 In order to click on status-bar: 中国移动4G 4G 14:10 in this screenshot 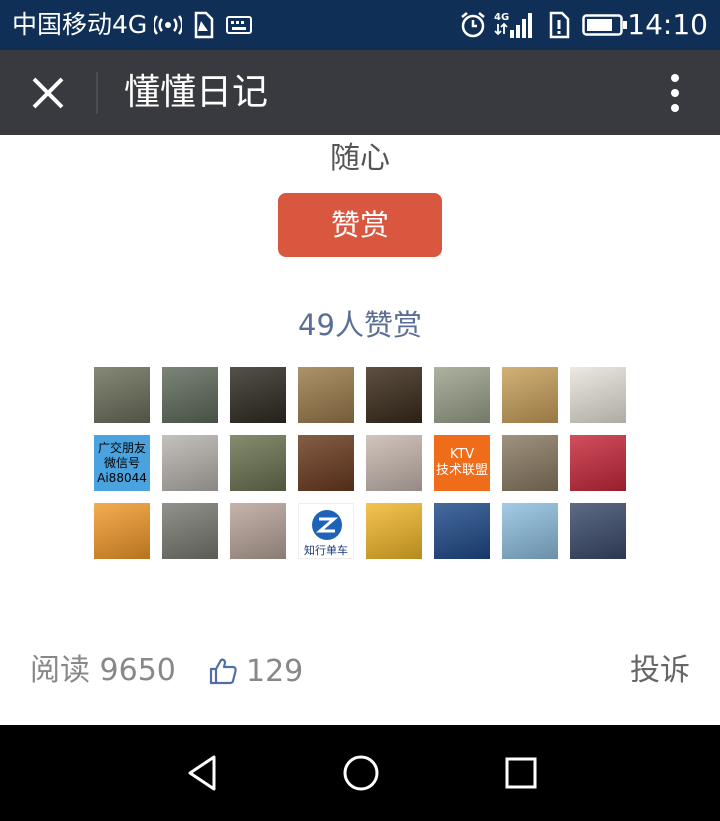, I will do `click(360, 25)`.